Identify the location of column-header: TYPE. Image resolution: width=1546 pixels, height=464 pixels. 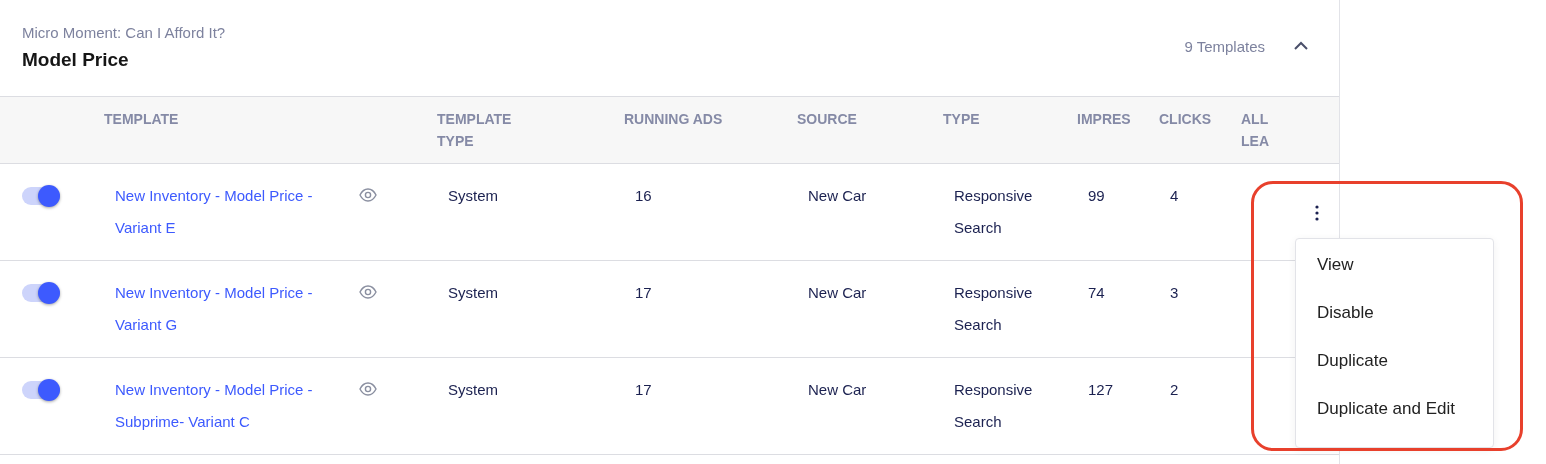
(961, 119).